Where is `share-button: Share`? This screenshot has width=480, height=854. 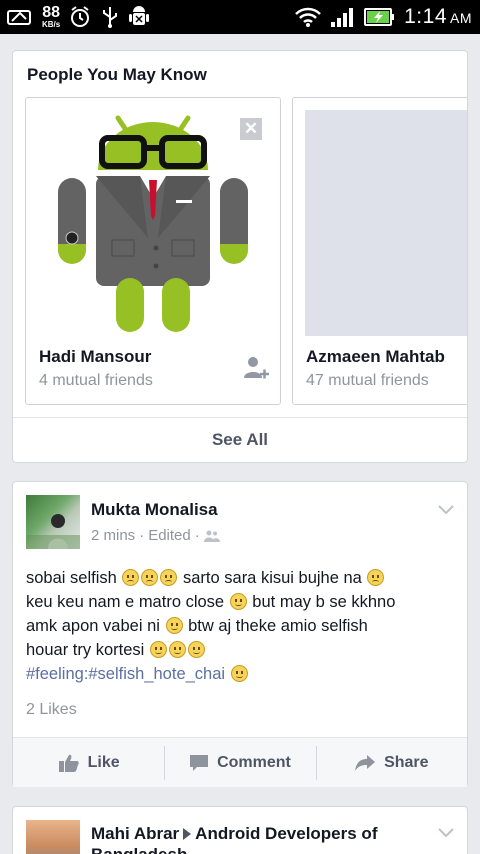 share-button: Share is located at coordinates (391, 762).